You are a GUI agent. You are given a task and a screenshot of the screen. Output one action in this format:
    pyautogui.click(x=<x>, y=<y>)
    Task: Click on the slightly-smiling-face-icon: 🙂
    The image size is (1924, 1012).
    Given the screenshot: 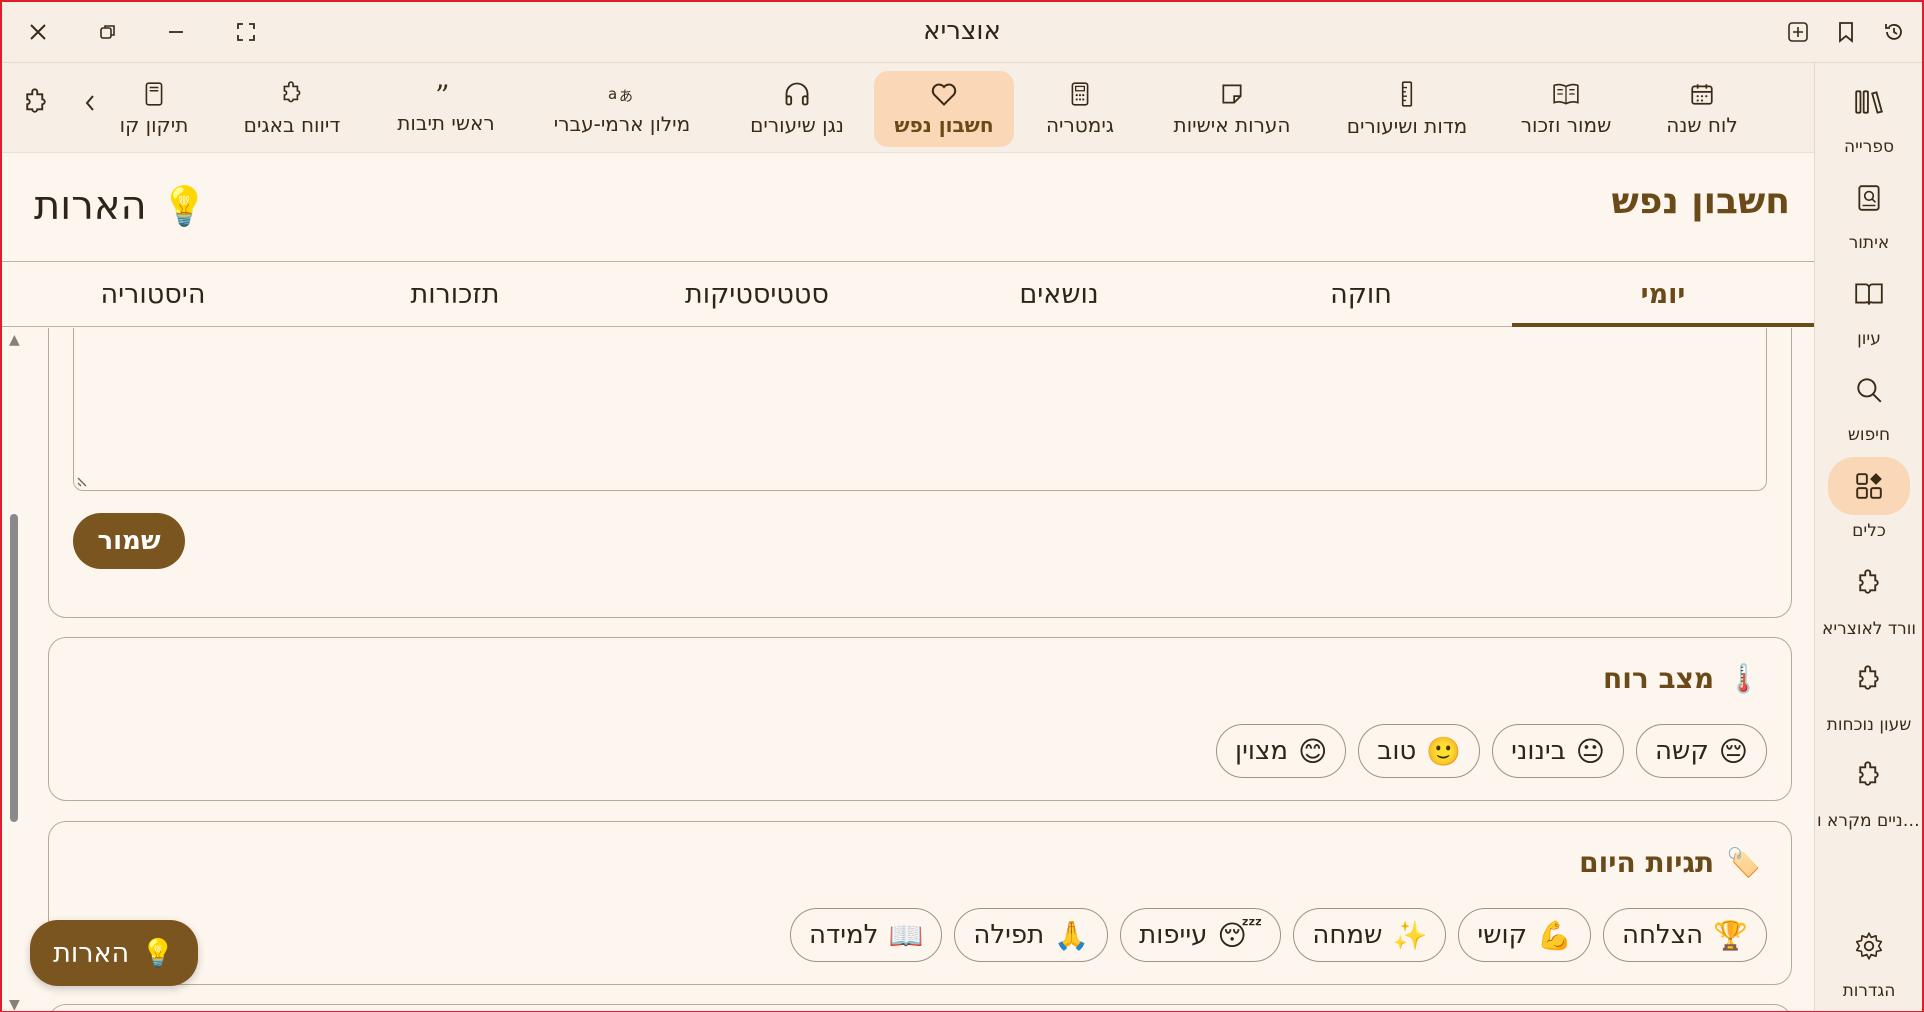 What is the action you would take?
    pyautogui.click(x=1444, y=751)
    